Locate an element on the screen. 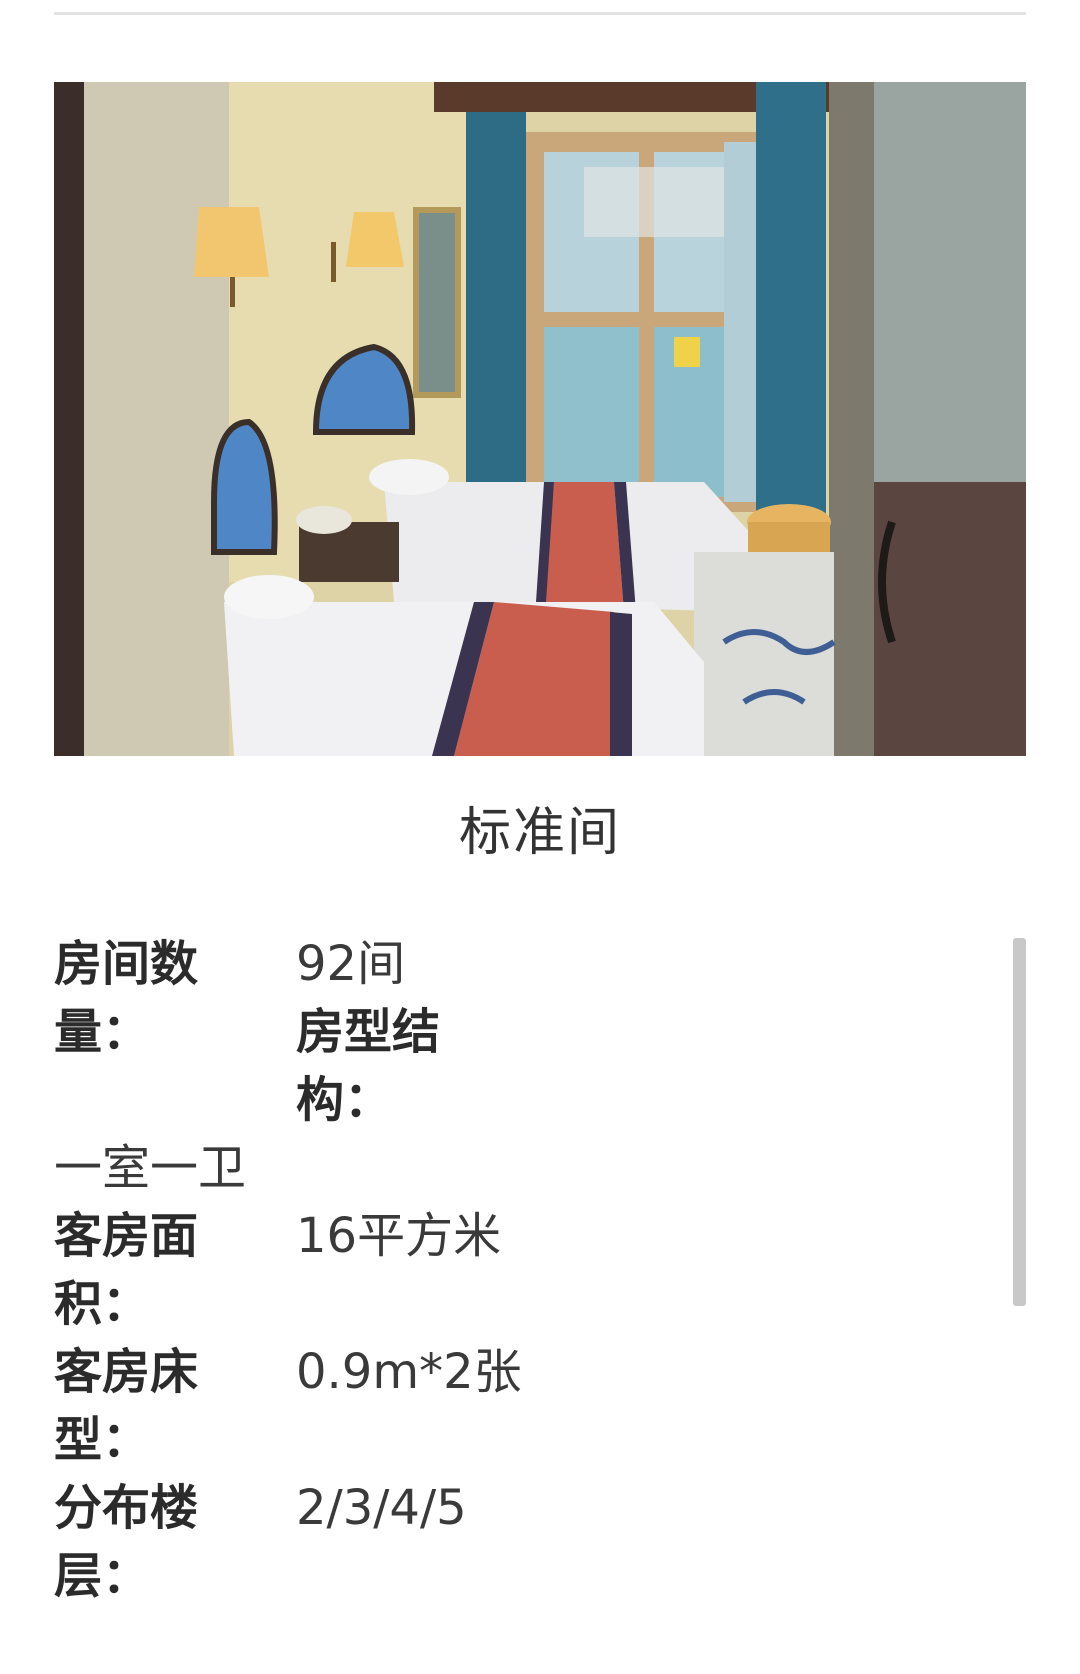  floor-label: 分布楼层： is located at coordinates (126, 1542).